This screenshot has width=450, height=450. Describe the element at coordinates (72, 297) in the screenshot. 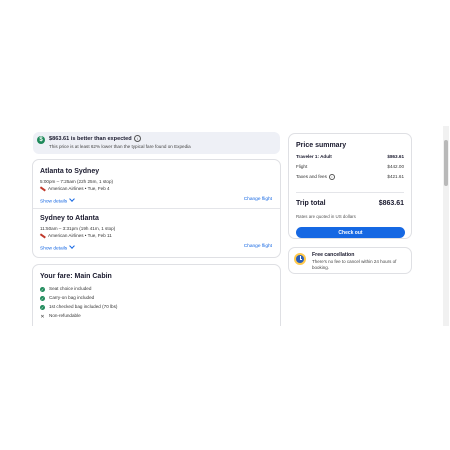

I see `fare-item-label: Carry-on bag included` at that location.